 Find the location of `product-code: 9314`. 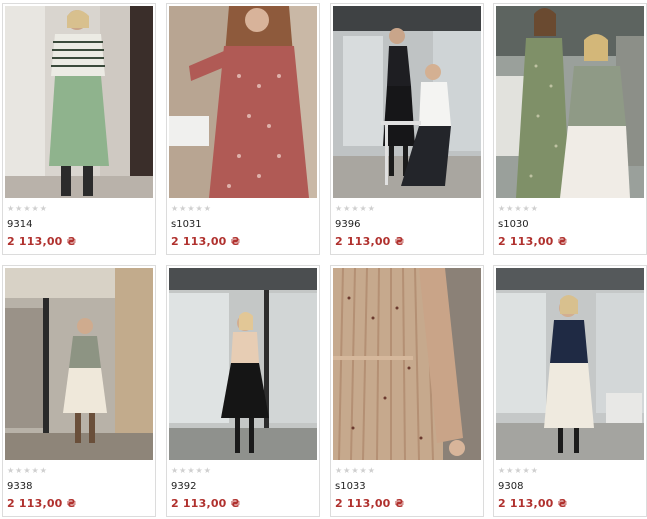

product-code: 9314 is located at coordinates (19, 224).